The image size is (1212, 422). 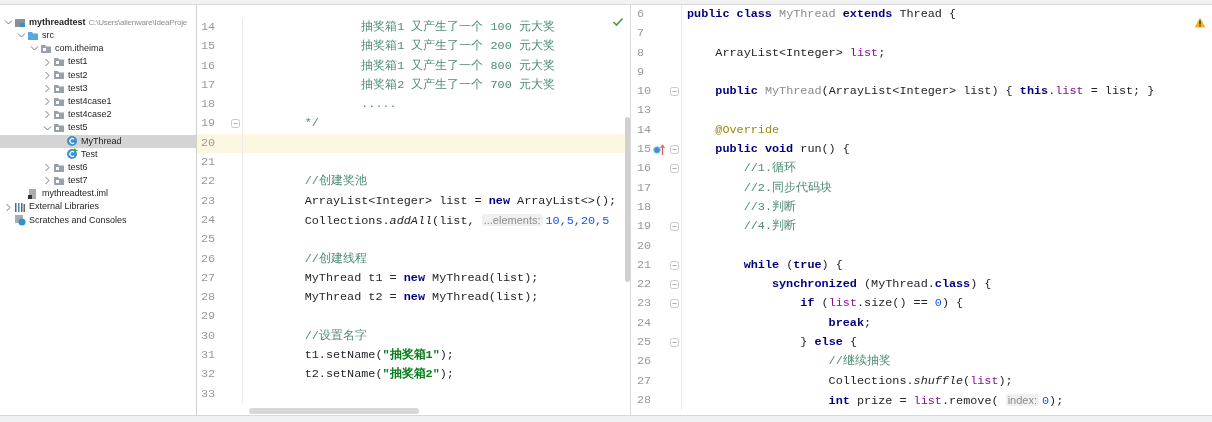 I want to click on code-token: prize =, so click(x=881, y=400).